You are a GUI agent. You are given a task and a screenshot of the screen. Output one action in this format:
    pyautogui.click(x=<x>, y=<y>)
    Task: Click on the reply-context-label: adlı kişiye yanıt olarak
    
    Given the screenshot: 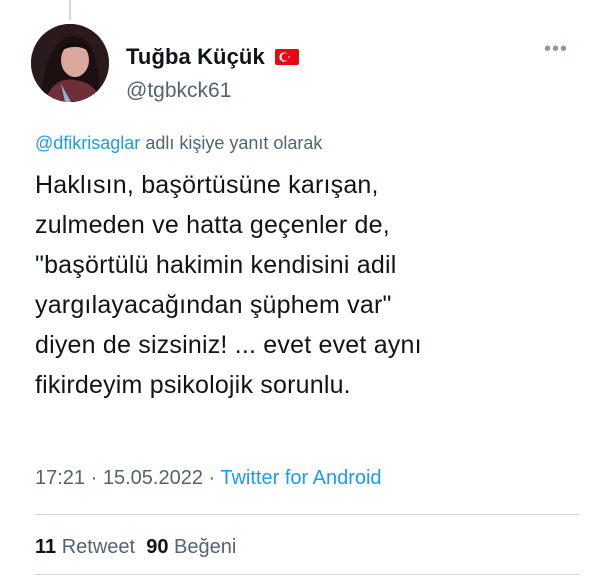 What is the action you would take?
    pyautogui.click(x=231, y=143)
    